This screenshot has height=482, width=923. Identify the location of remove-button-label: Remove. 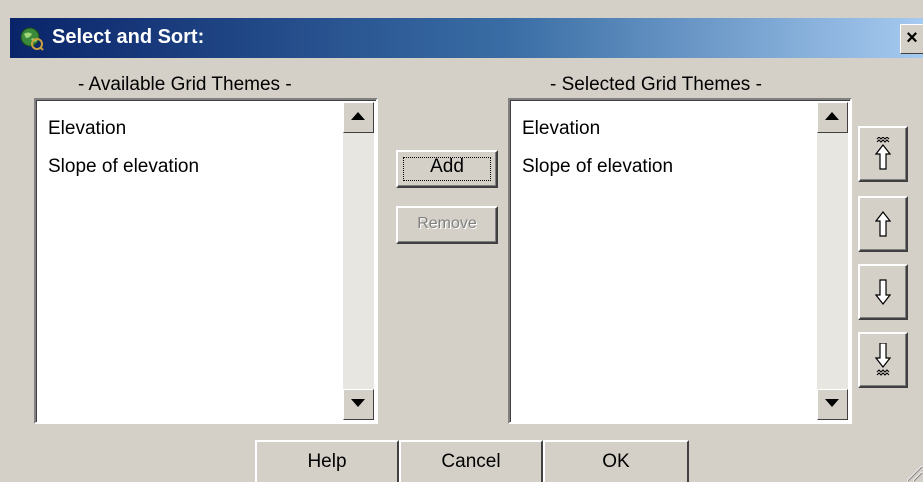
(447, 223).